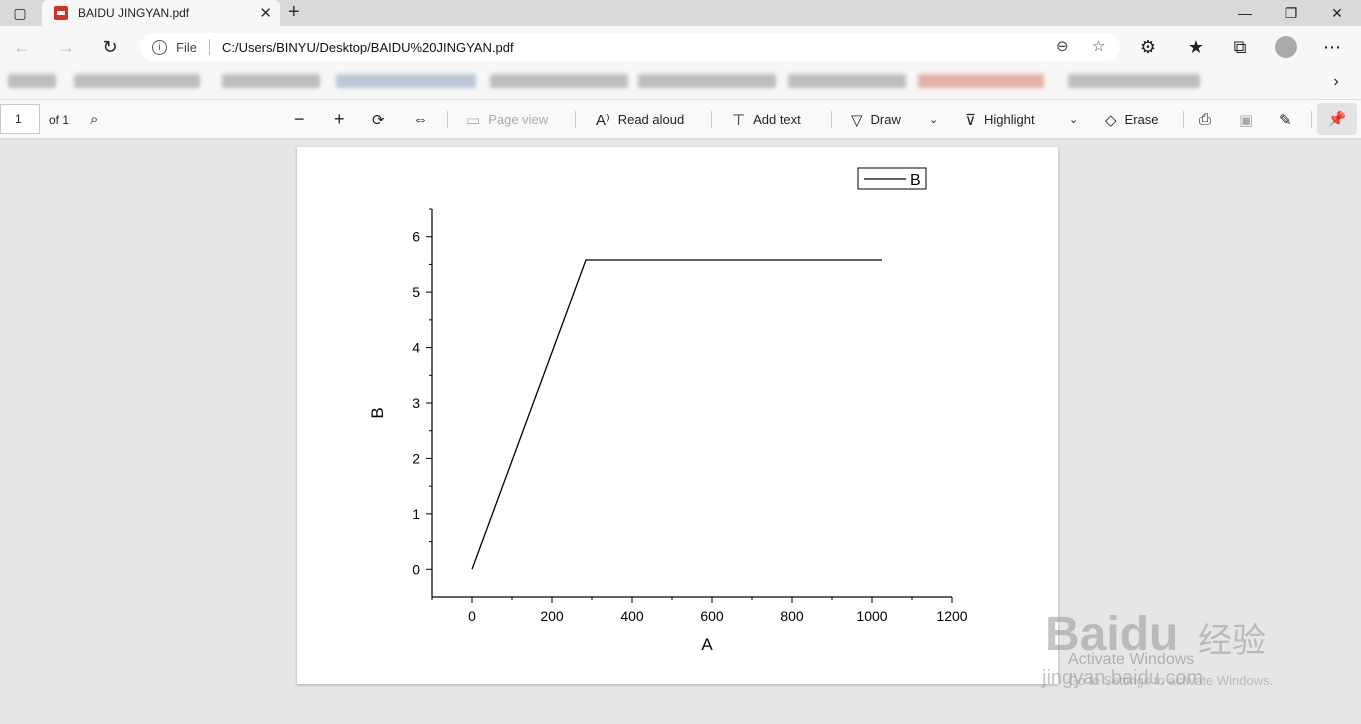  What do you see at coordinates (552, 616) in the screenshot?
I see `x-tick-label: 200` at bounding box center [552, 616].